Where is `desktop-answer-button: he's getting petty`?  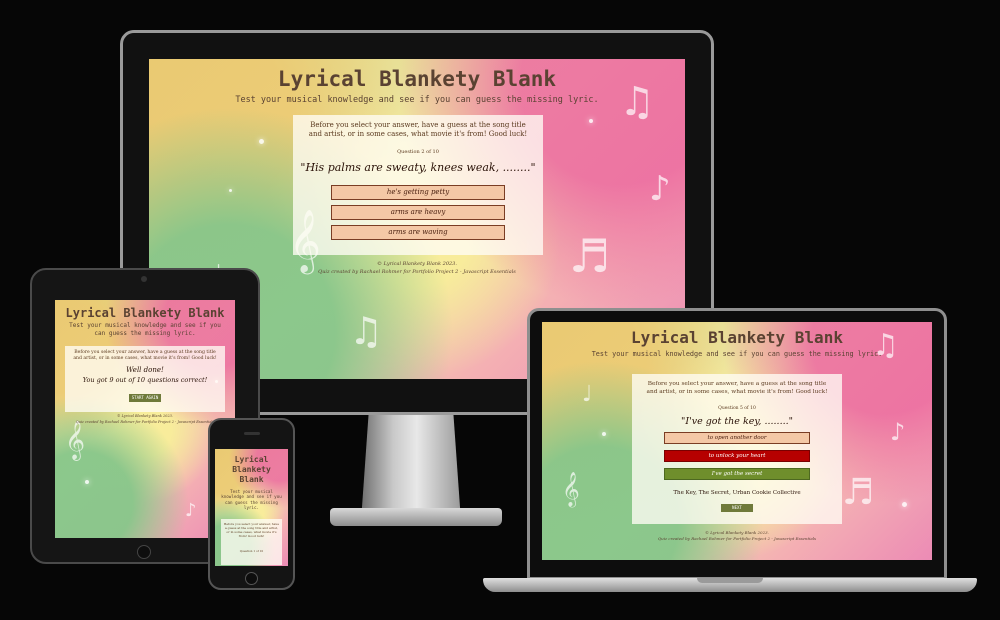
desktop-answer-button: he's getting petty is located at coordinates (418, 192).